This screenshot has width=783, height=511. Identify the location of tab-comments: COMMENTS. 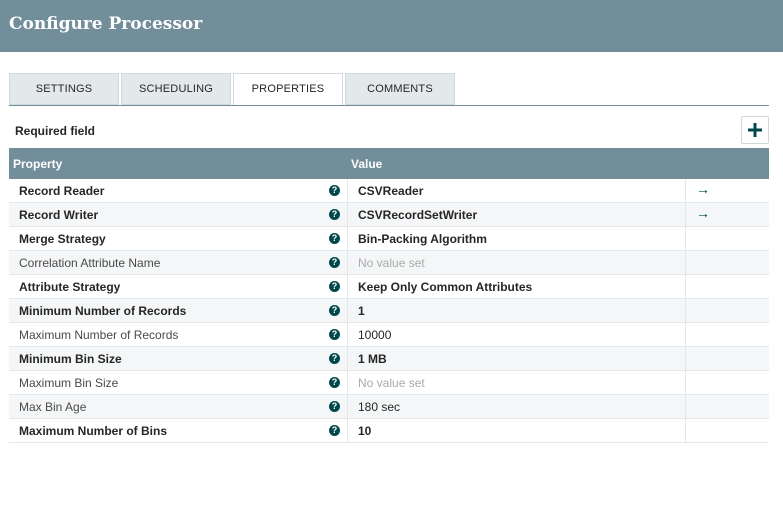
(400, 89).